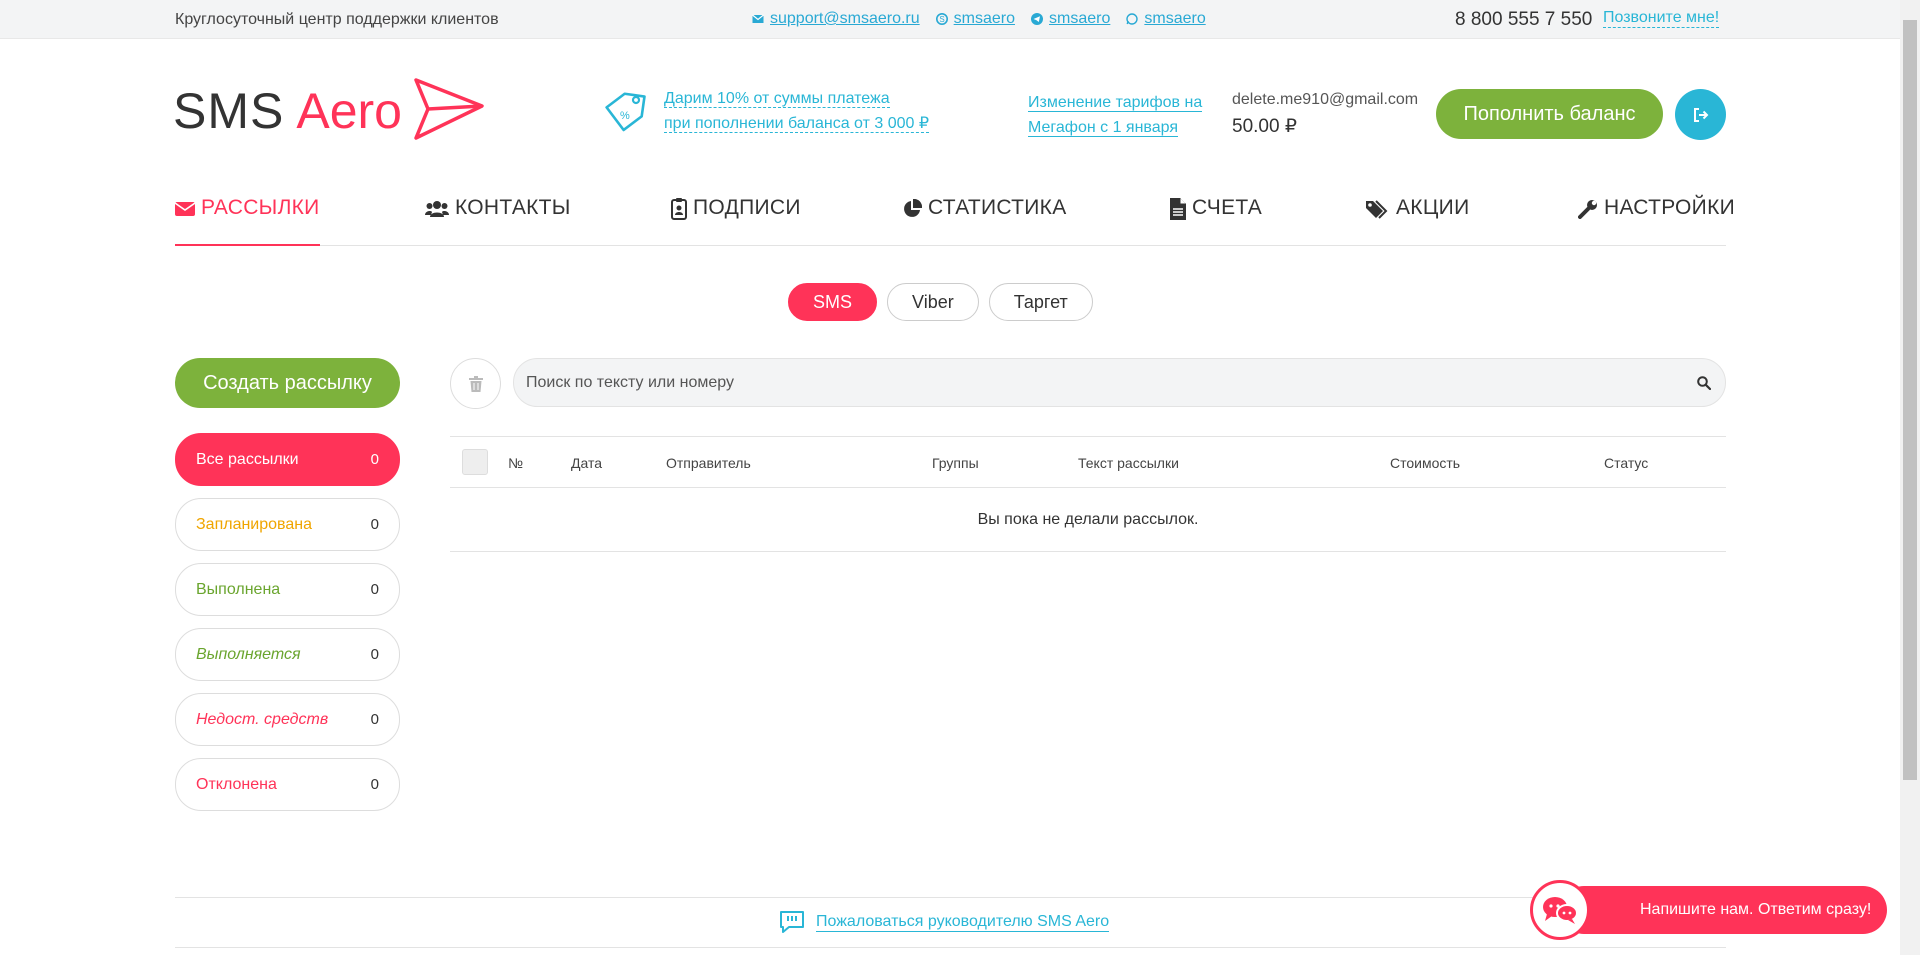 Image resolution: width=1920 pixels, height=955 pixels. Describe the element at coordinates (1178, 209) in the screenshot. I see `file-icon` at that location.